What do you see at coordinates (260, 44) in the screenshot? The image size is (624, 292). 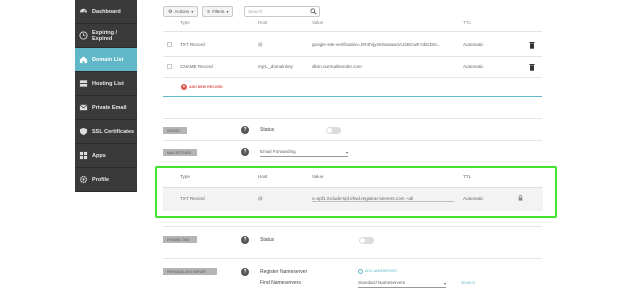 I see `record-host: @` at bounding box center [260, 44].